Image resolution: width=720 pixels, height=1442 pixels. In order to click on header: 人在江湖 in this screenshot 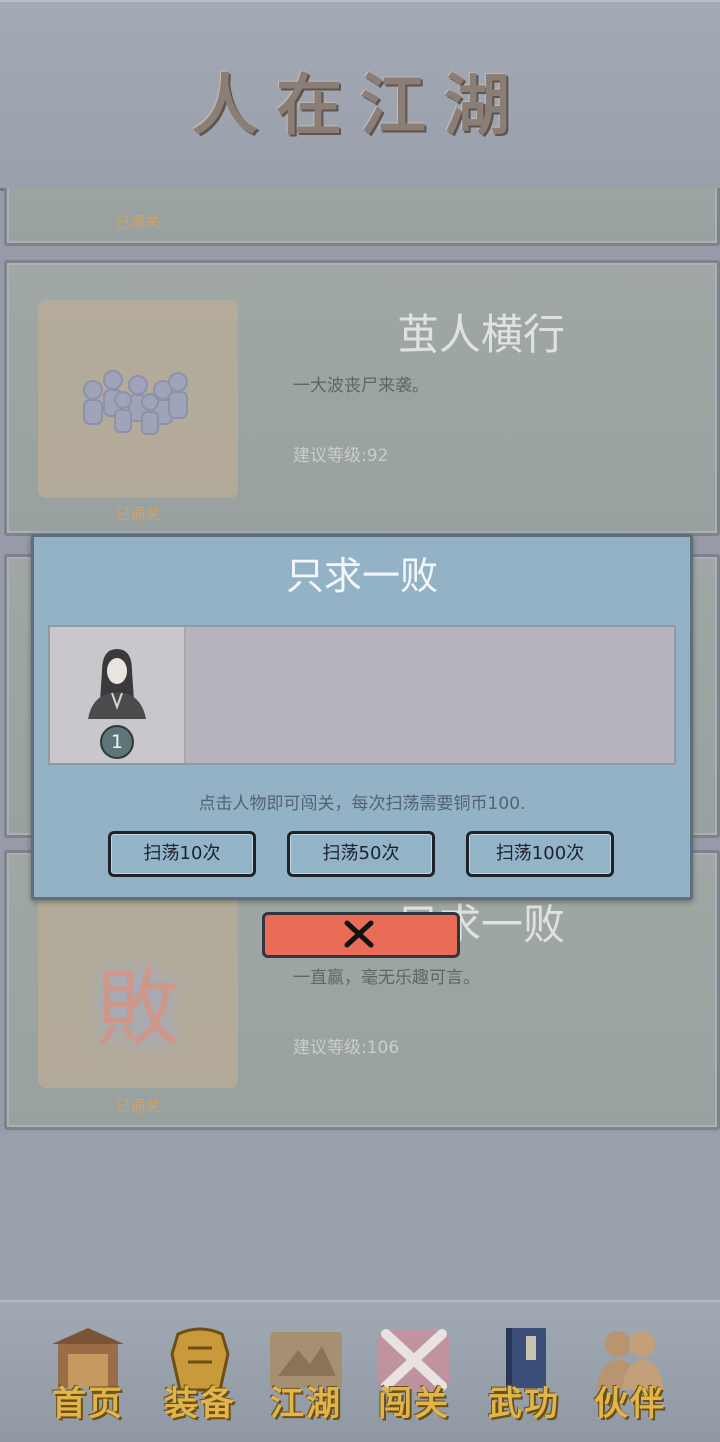, I will do `click(360, 95)`.